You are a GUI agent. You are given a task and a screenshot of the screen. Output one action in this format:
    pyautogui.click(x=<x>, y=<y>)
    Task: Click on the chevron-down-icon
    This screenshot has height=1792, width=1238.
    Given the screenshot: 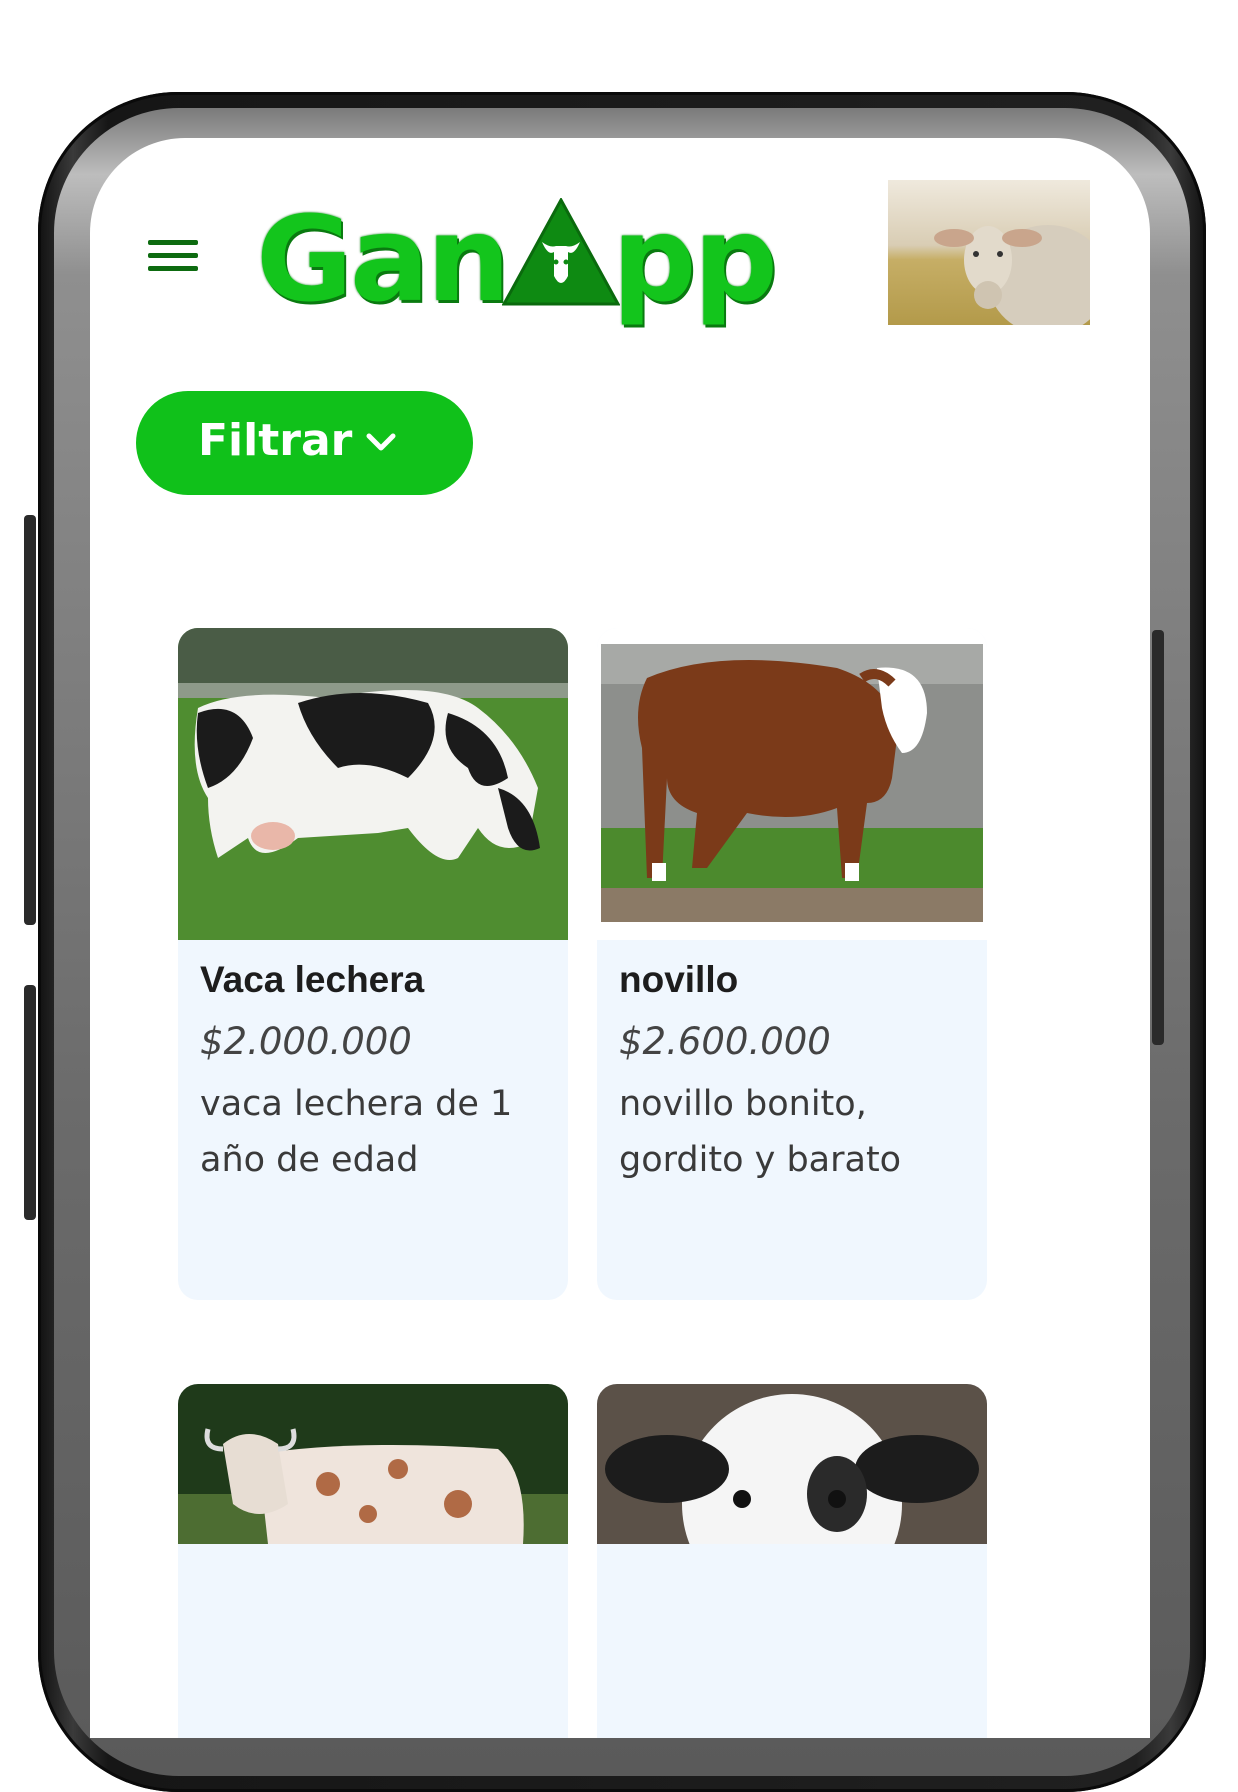 What is the action you would take?
    pyautogui.click(x=381, y=442)
    